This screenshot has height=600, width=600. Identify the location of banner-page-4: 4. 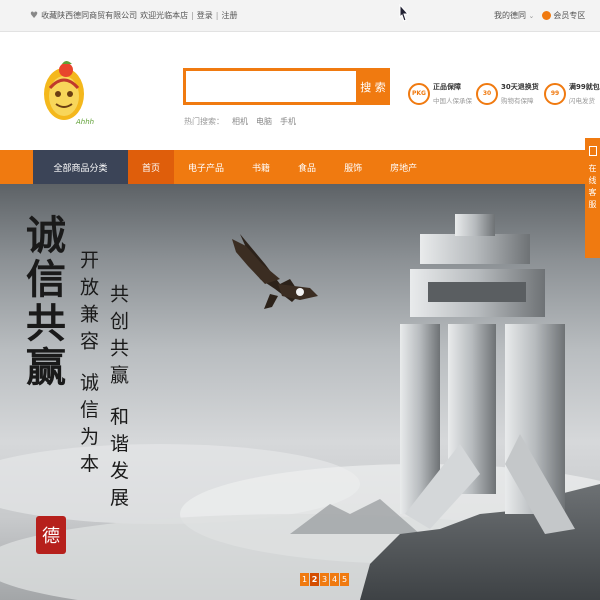
(334, 579).